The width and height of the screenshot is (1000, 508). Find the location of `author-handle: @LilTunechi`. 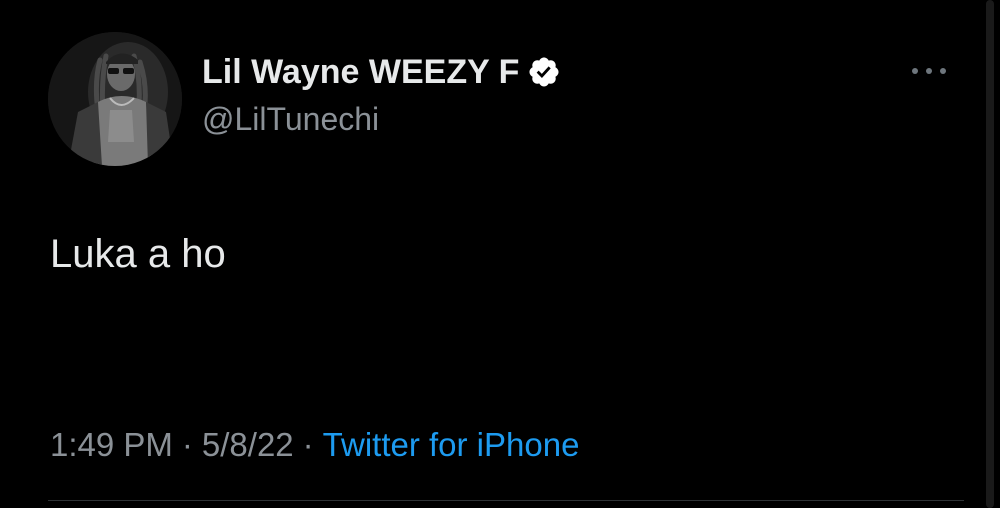

author-handle: @LilTunechi is located at coordinates (290, 119).